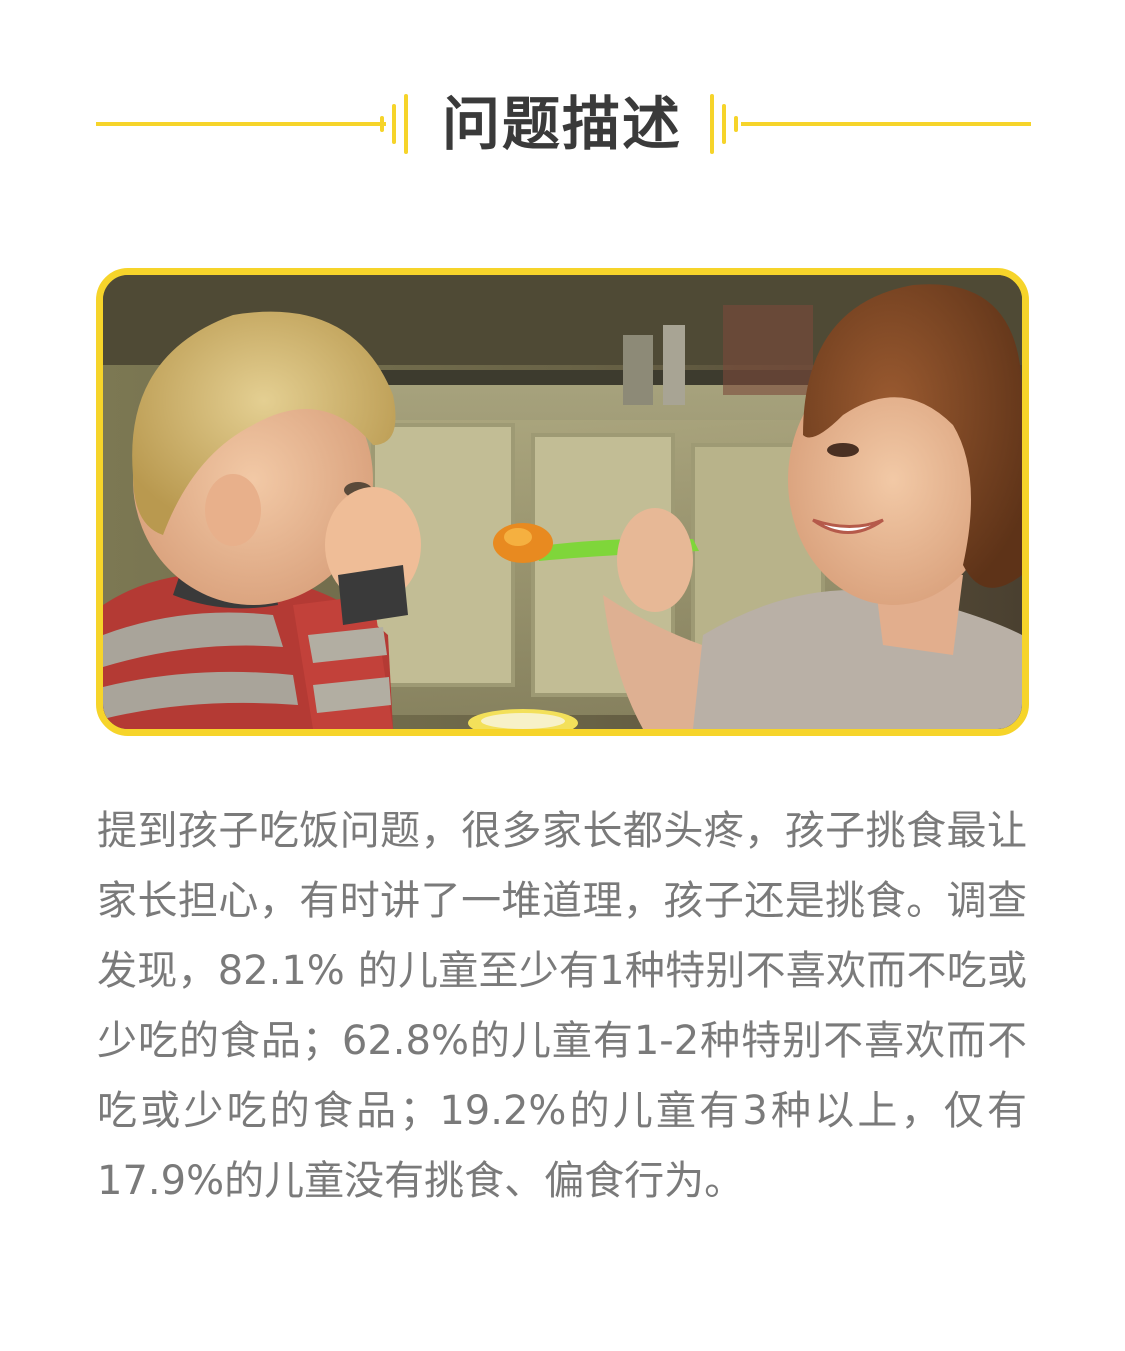  I want to click on section-title: 问题描述, so click(561, 124).